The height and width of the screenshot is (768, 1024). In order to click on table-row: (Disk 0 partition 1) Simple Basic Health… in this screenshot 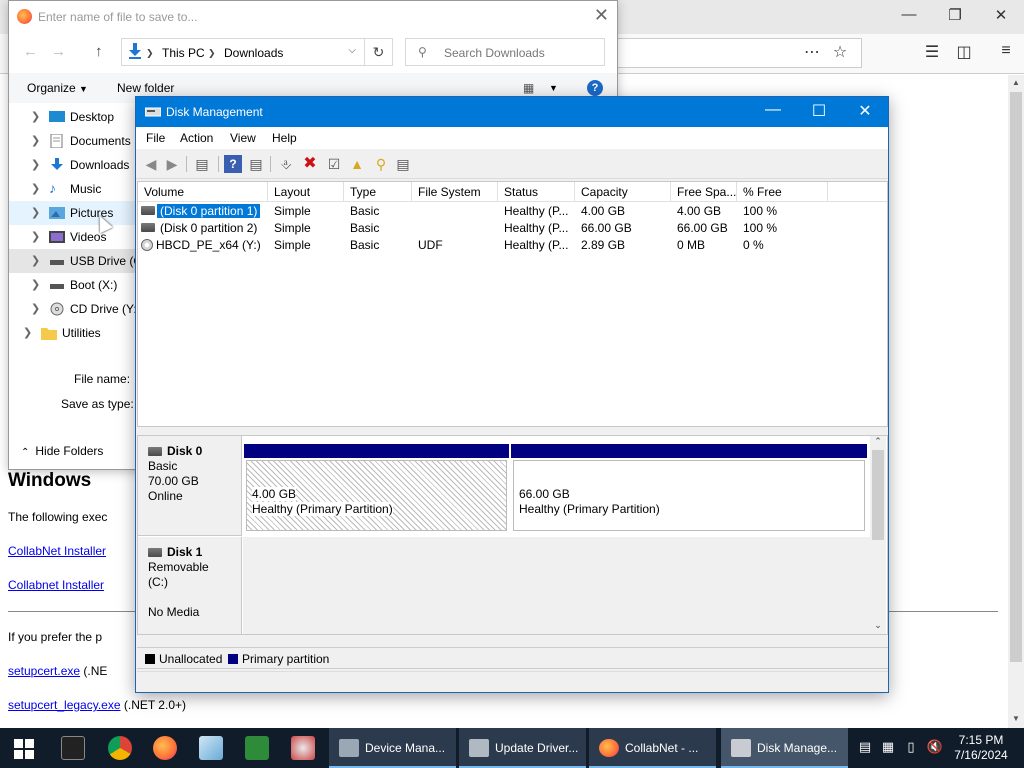, I will do `click(512, 210)`.